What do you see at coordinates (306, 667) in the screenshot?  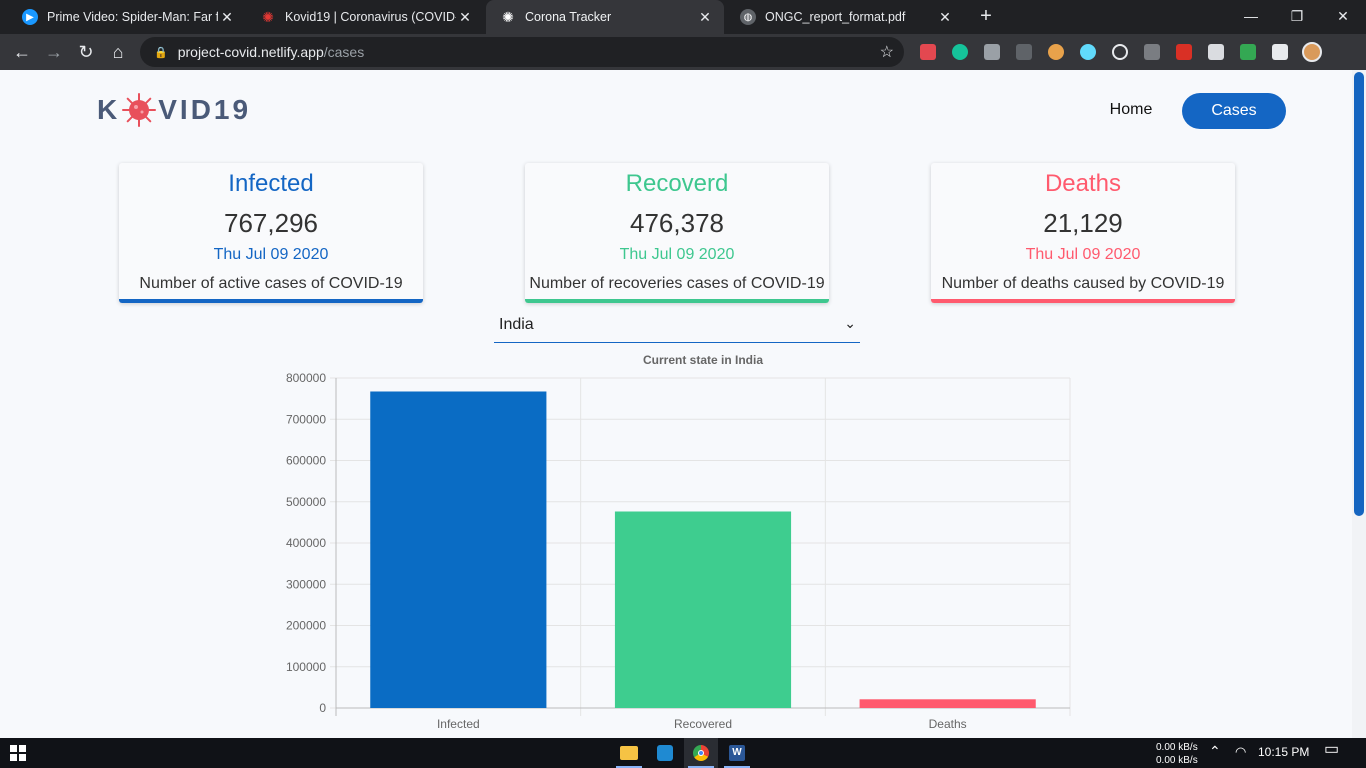 I see `y-tick-label: 100000` at bounding box center [306, 667].